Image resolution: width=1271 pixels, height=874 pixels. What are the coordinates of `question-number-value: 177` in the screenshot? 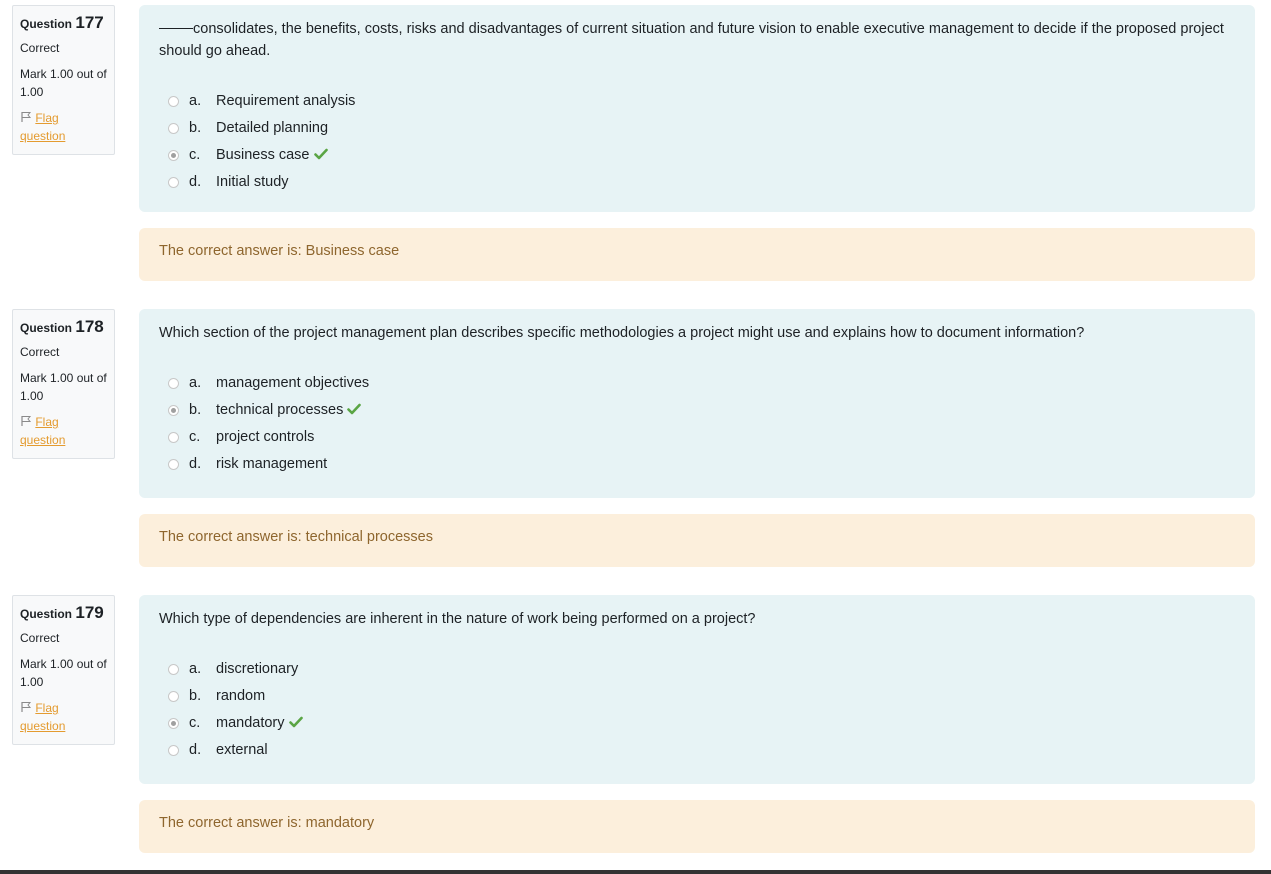 It's located at (89, 22).